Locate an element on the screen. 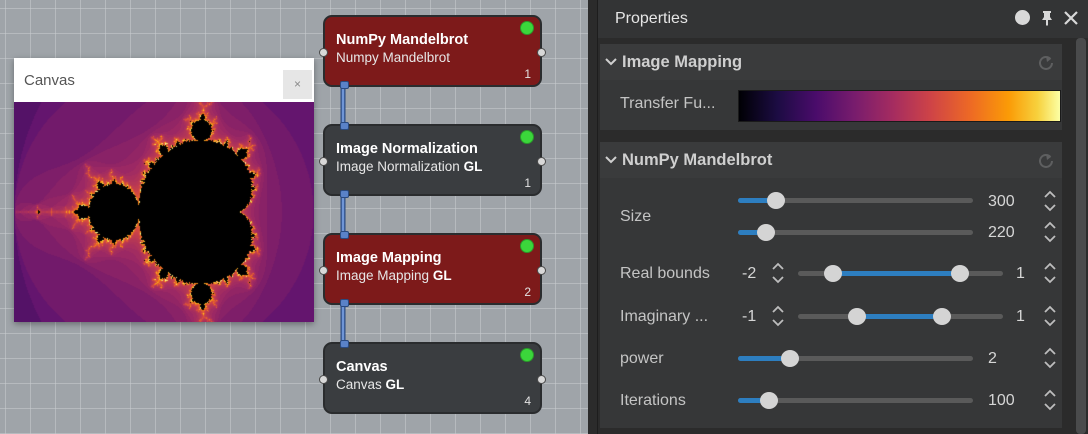  power-spinner-icon is located at coordinates (1050, 358).